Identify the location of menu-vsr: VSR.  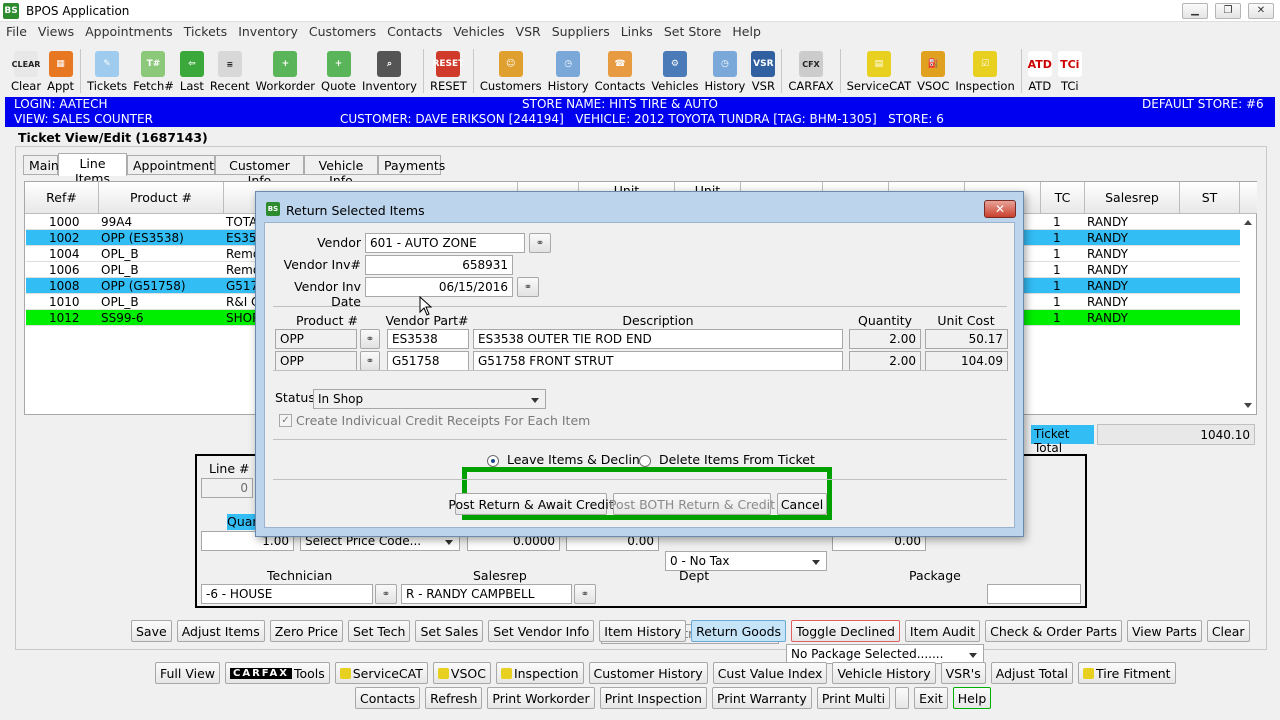
(528, 30).